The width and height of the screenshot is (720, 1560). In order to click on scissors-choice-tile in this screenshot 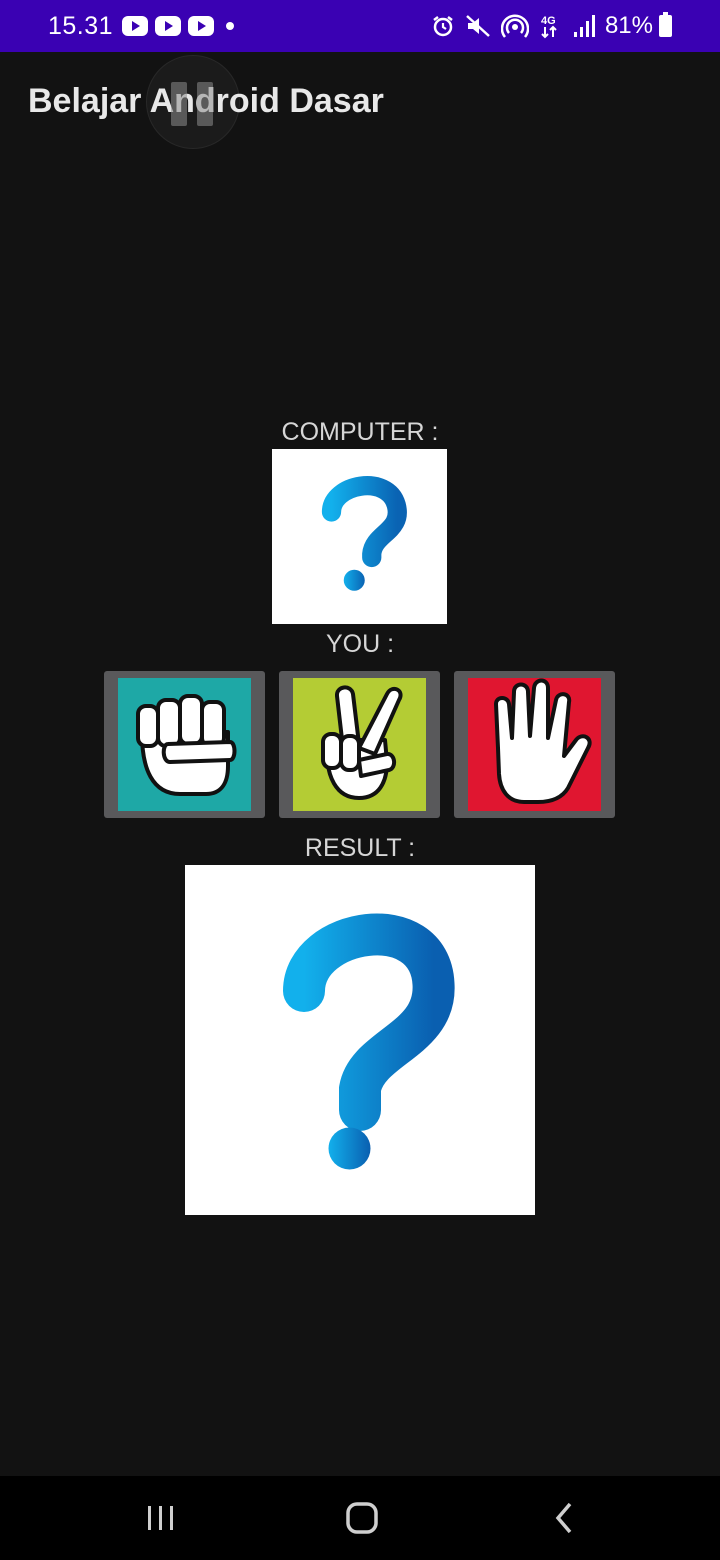, I will do `click(359, 744)`.